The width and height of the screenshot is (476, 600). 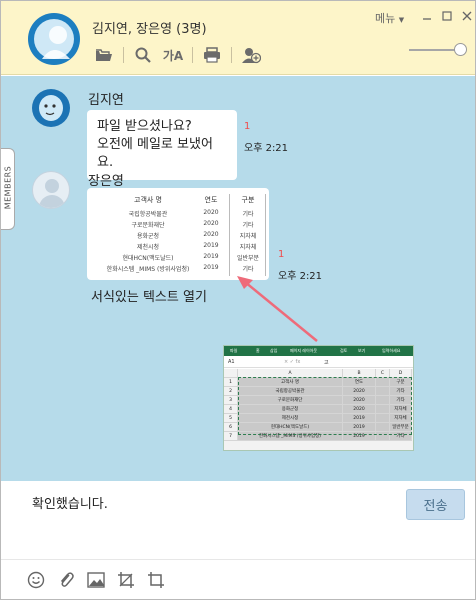 What do you see at coordinates (211, 200) in the screenshot?
I see `table-header: 연도` at bounding box center [211, 200].